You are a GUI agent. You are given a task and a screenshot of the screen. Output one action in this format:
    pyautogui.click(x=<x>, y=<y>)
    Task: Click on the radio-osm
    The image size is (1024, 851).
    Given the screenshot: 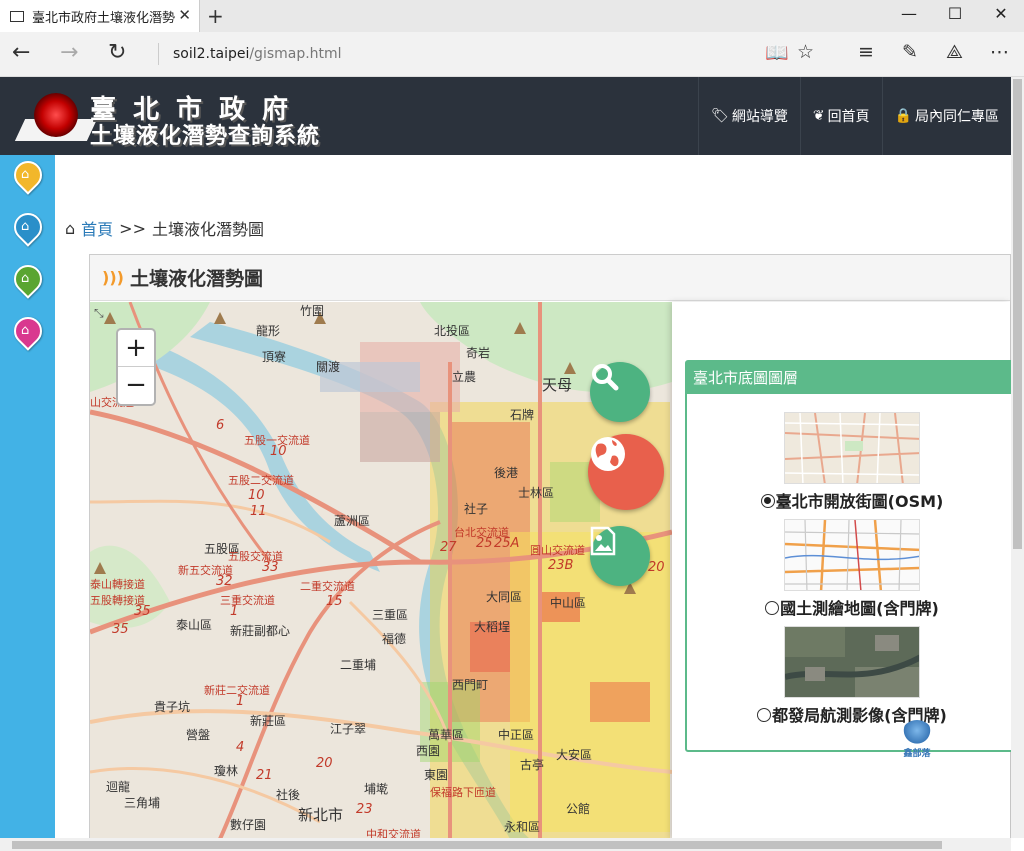 What is the action you would take?
    pyautogui.click(x=767, y=501)
    